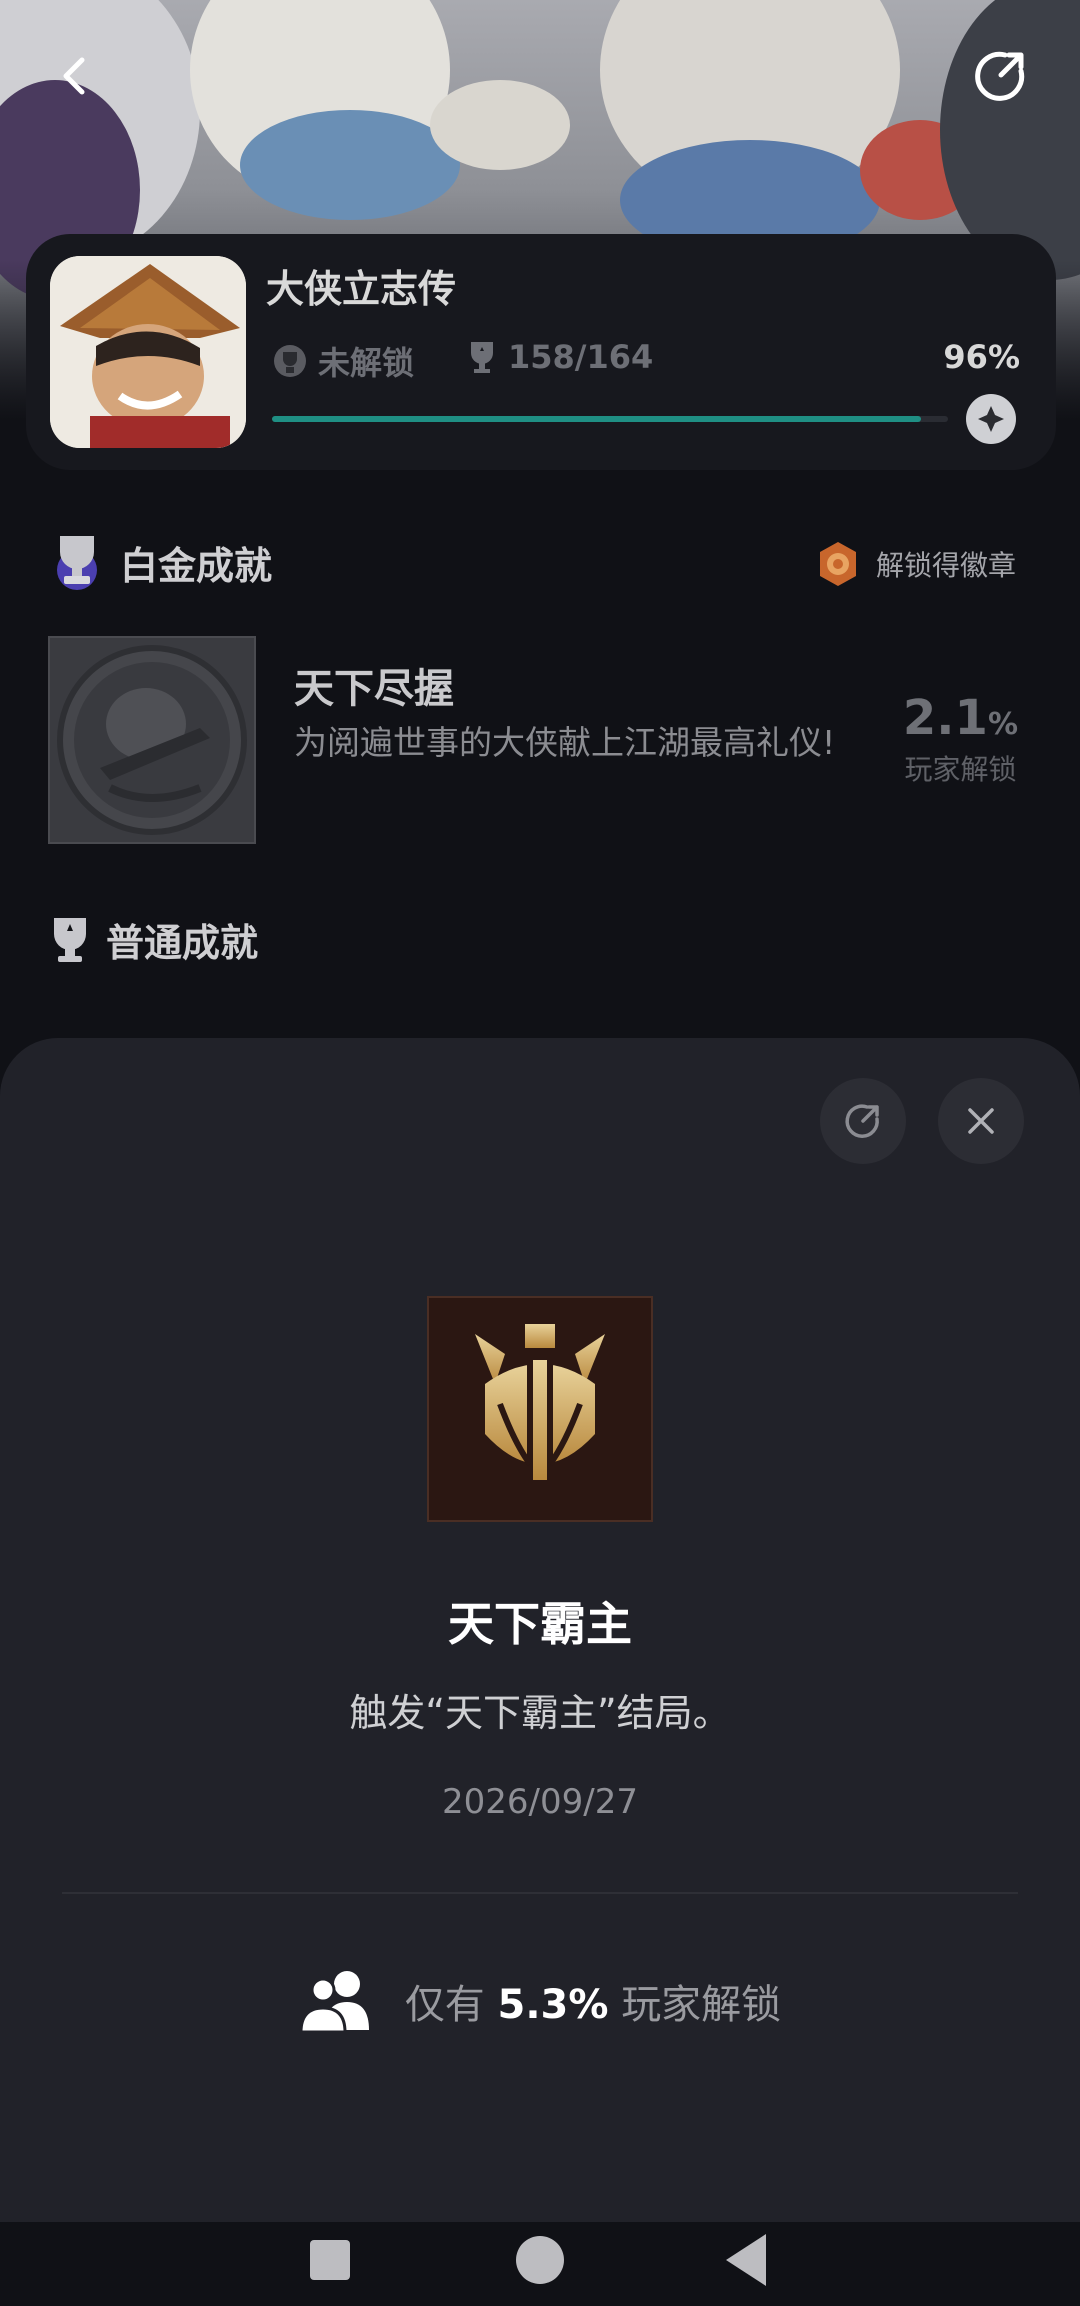  I want to click on back-icon, so click(74, 76).